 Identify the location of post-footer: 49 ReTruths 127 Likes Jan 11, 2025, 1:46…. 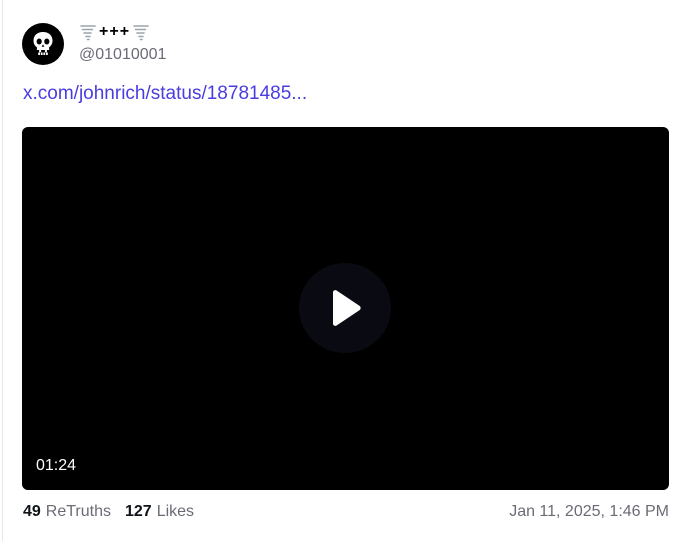
(346, 512).